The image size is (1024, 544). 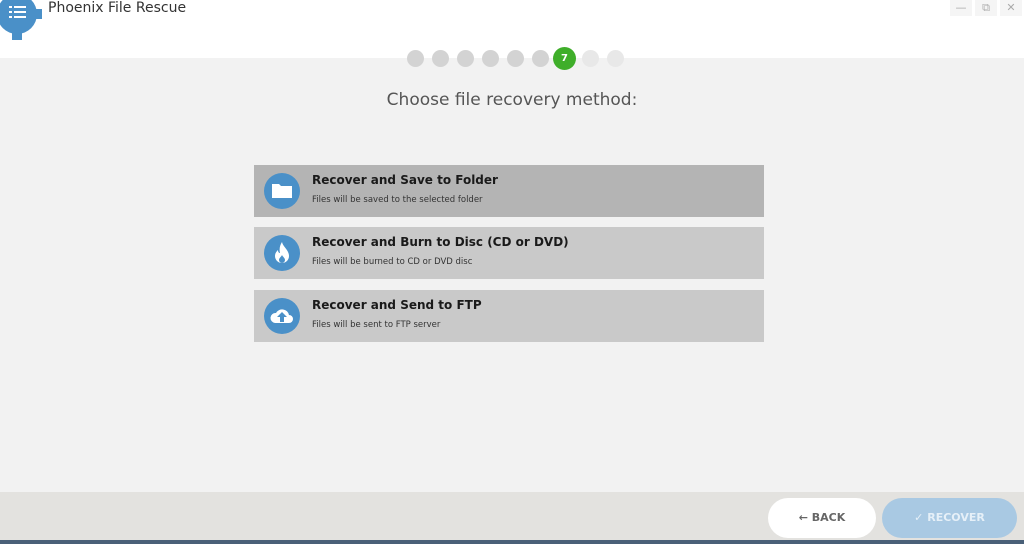 What do you see at coordinates (21, 20) in the screenshot?
I see `app-logo-gear-icon` at bounding box center [21, 20].